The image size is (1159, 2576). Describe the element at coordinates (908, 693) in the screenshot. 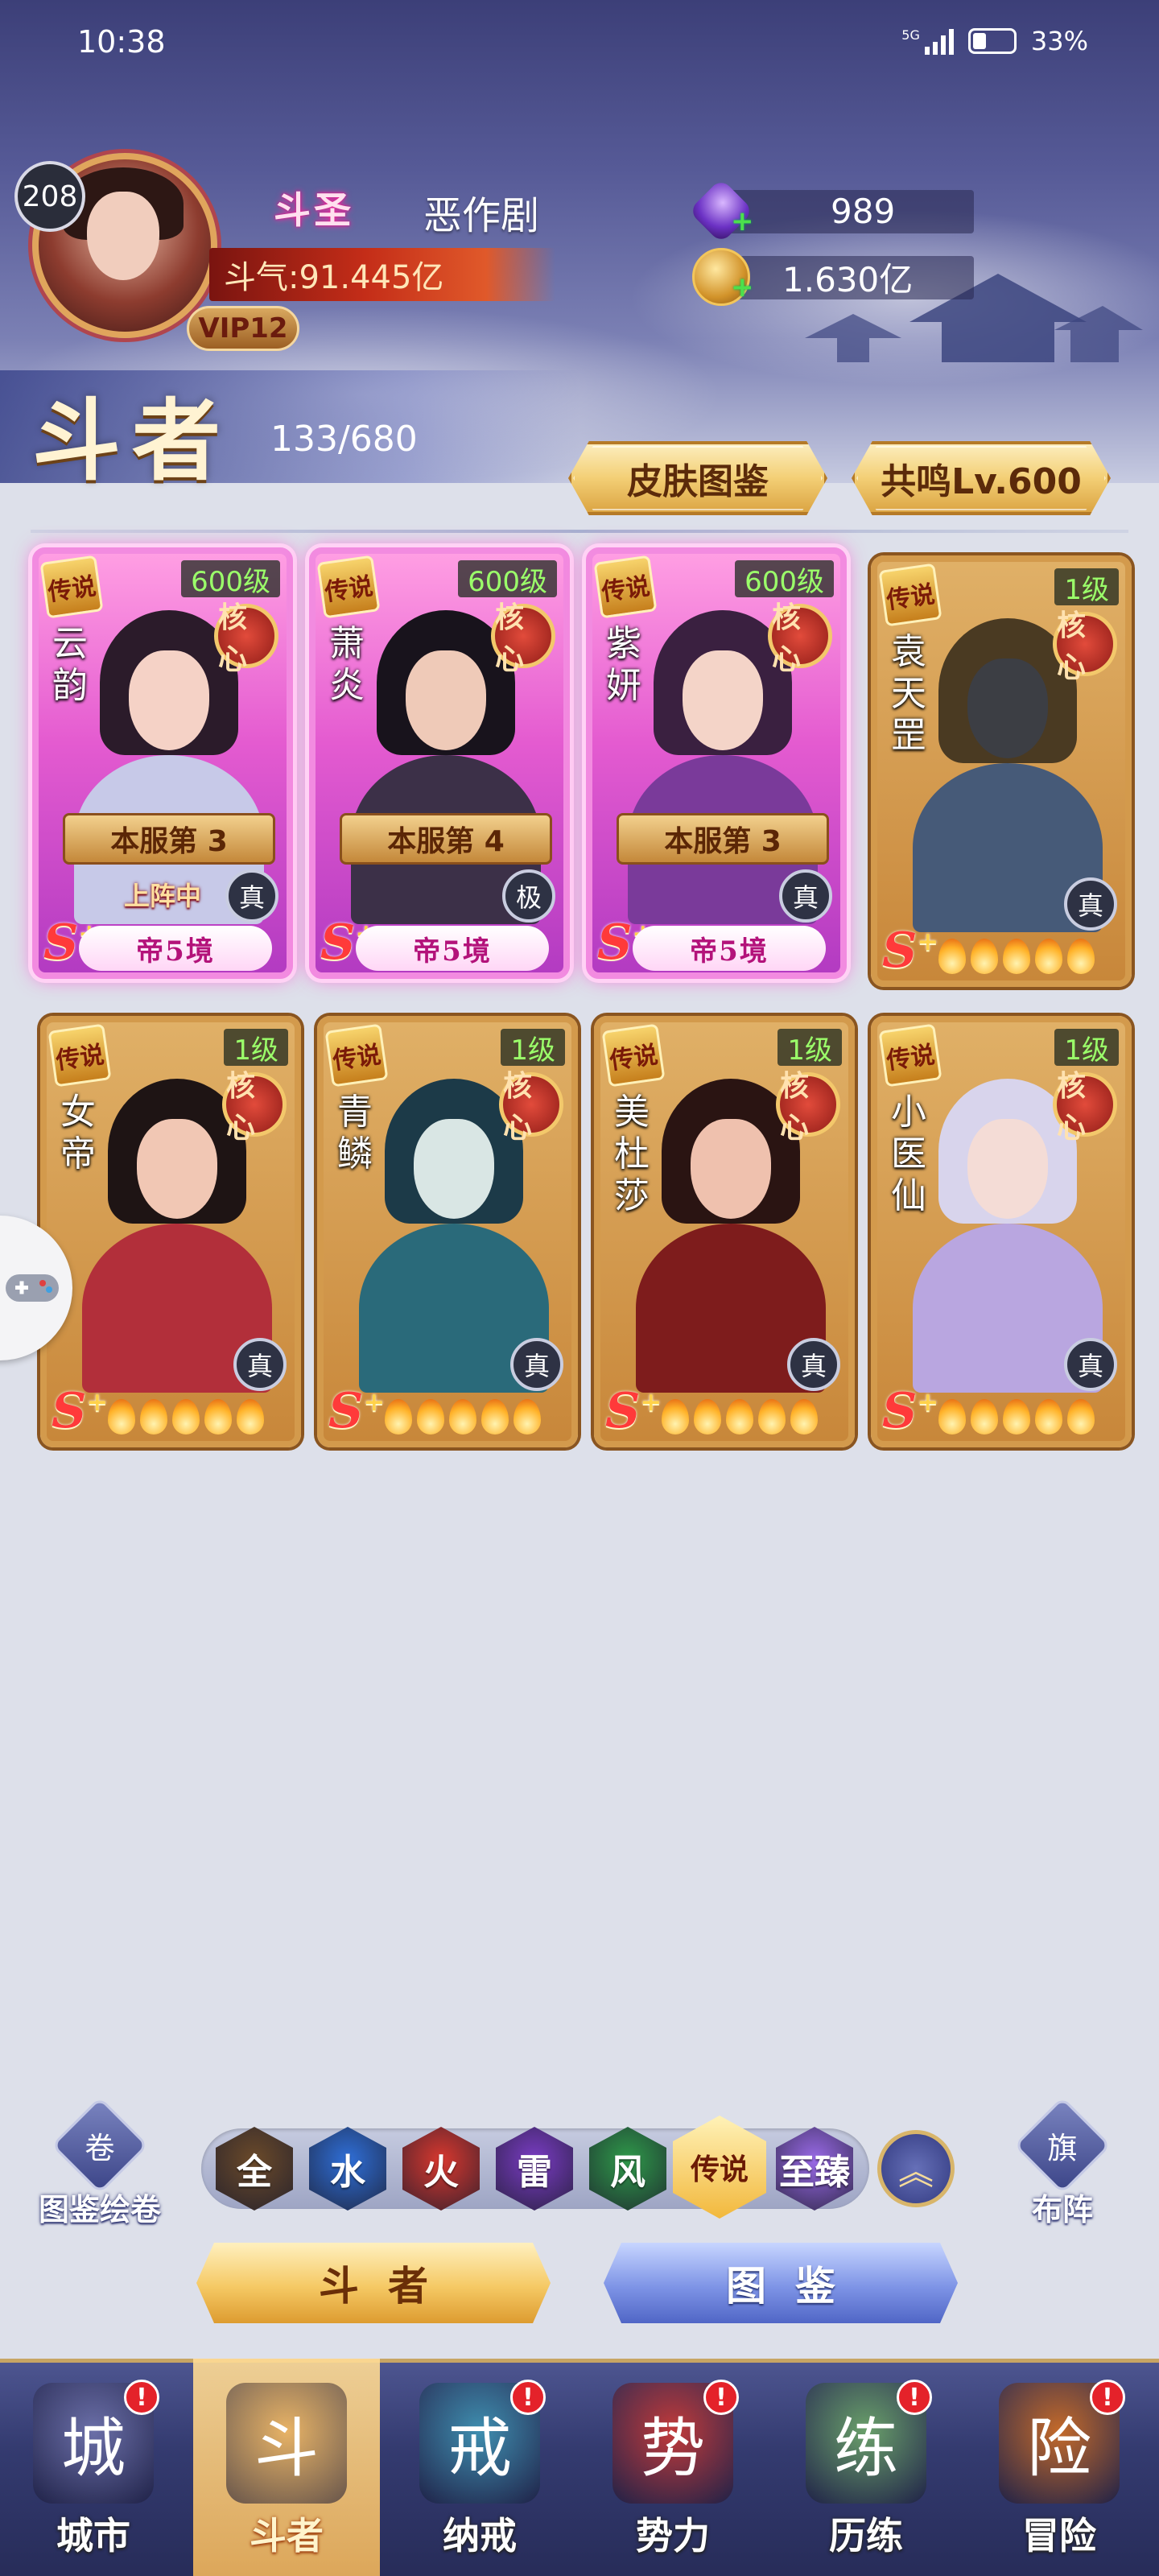

I see `hero-name: 袁天罡` at that location.